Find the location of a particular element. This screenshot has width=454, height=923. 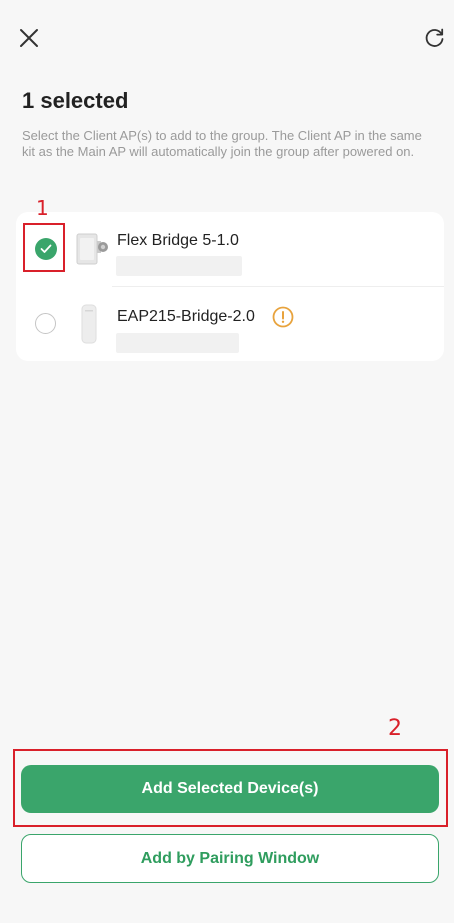

close-icon is located at coordinates (29, 40).